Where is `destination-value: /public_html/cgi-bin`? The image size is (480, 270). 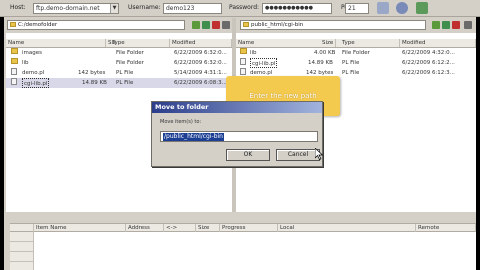
destination-value: /public_html/cgi-bin is located at coordinates (193, 137).